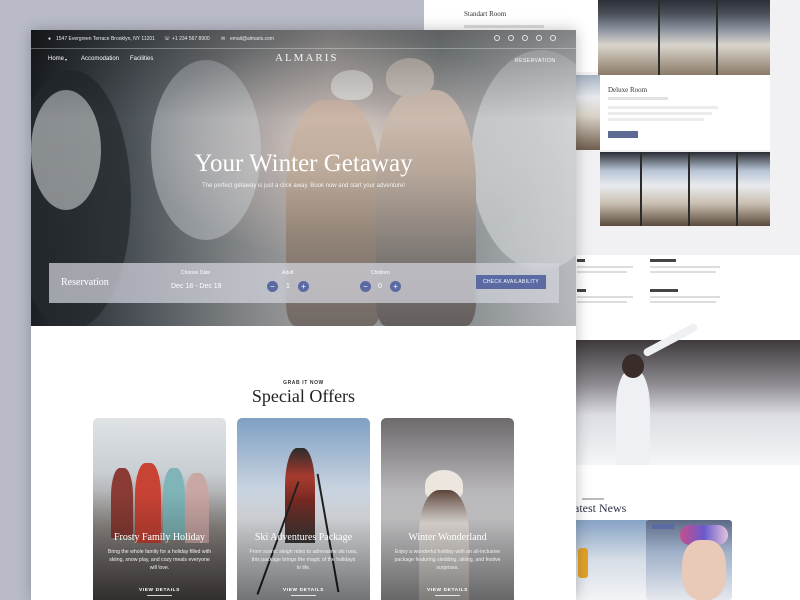 This screenshot has height=600, width=800. Describe the element at coordinates (252, 39) in the screenshot. I see `email-text: email@almaris.com` at that location.